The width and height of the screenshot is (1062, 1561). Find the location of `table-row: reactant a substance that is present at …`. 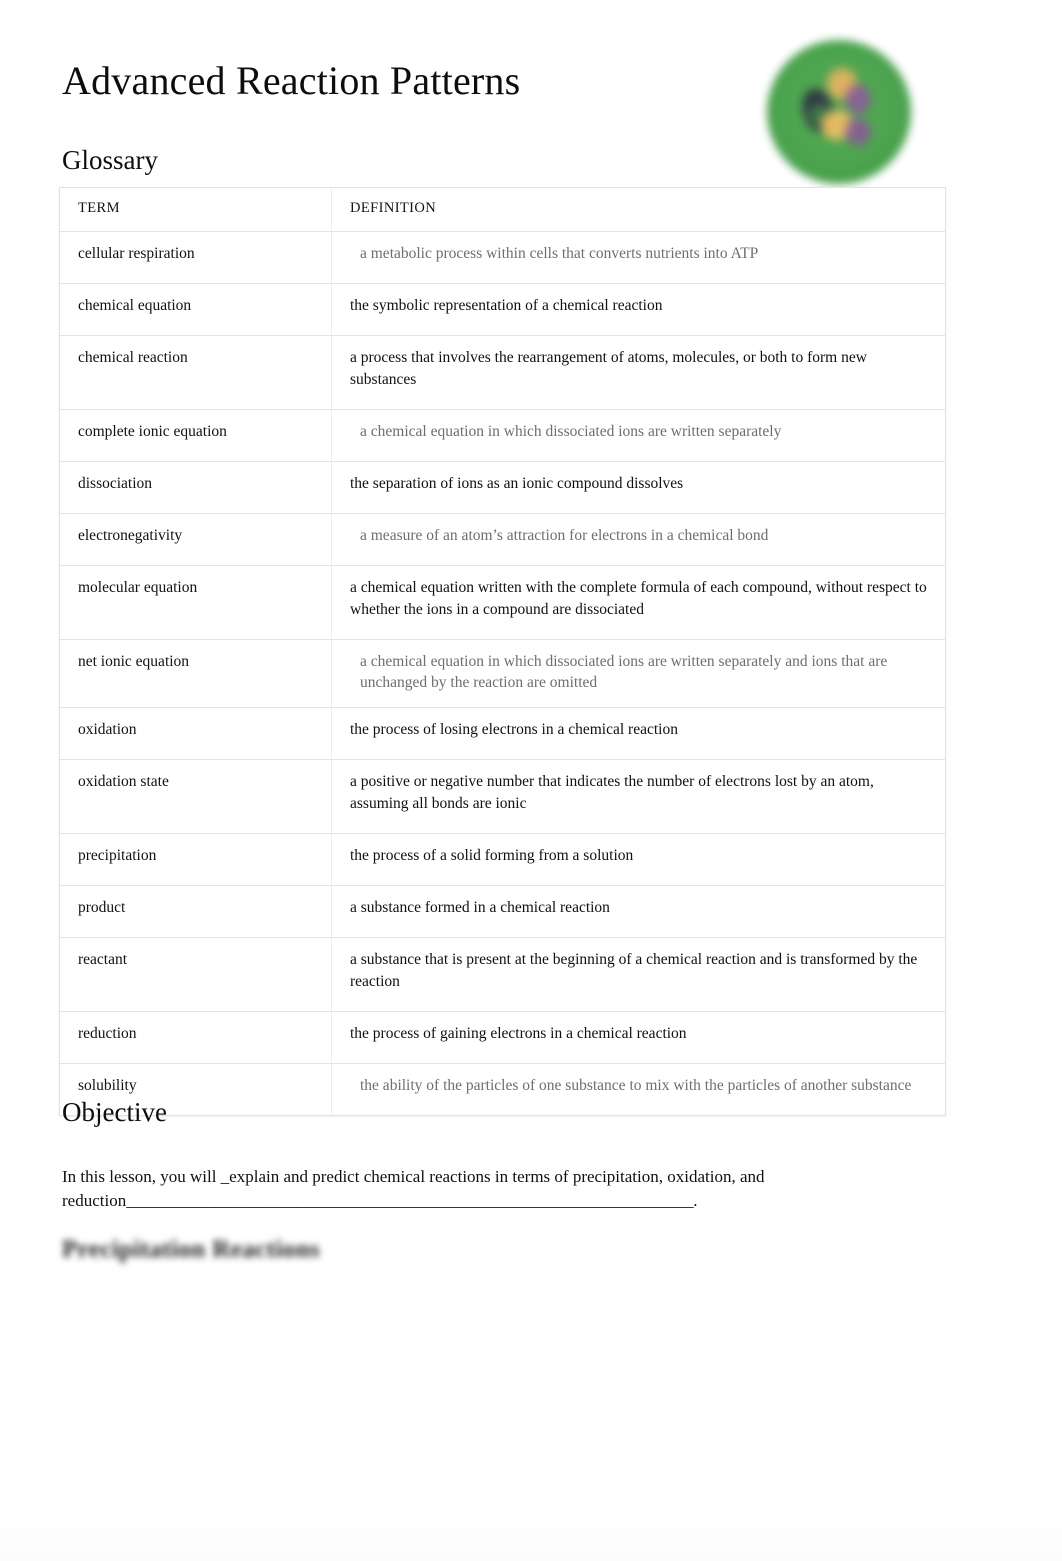

table-row: reactant a substance that is present at … is located at coordinates (502, 974).